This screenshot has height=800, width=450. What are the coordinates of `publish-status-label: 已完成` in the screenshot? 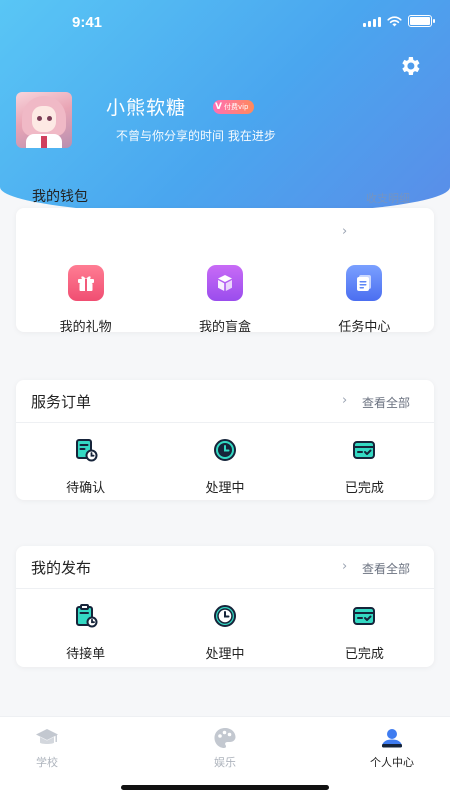 It's located at (364, 654).